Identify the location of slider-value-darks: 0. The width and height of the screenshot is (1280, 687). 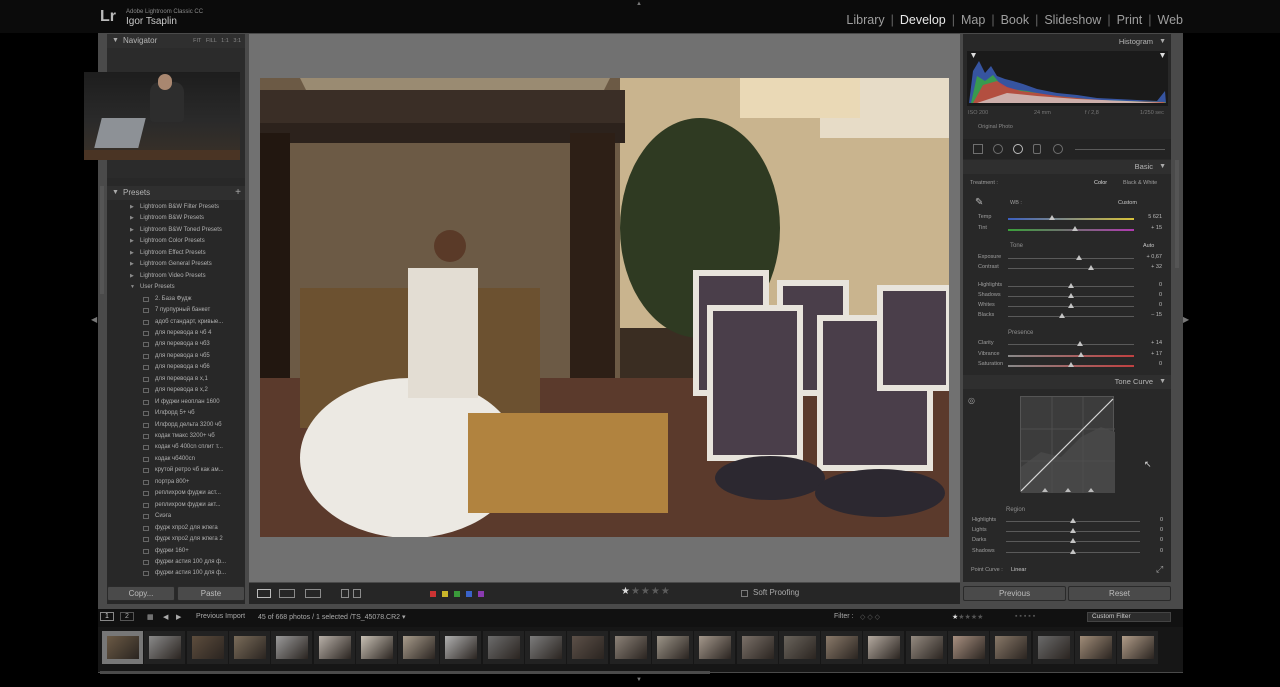
(1148, 540).